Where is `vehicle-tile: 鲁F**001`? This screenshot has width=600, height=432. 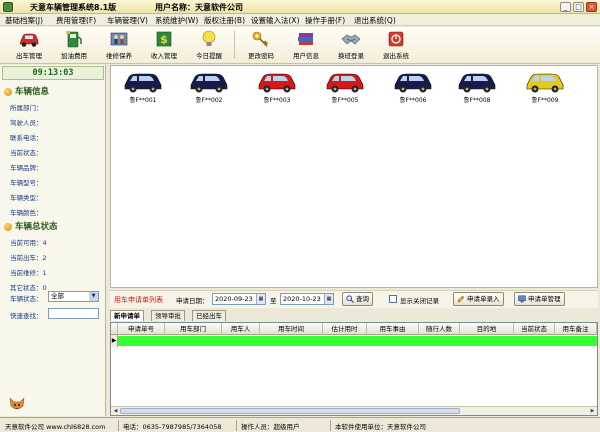
vehicle-tile: 鲁F**001 is located at coordinates (143, 87).